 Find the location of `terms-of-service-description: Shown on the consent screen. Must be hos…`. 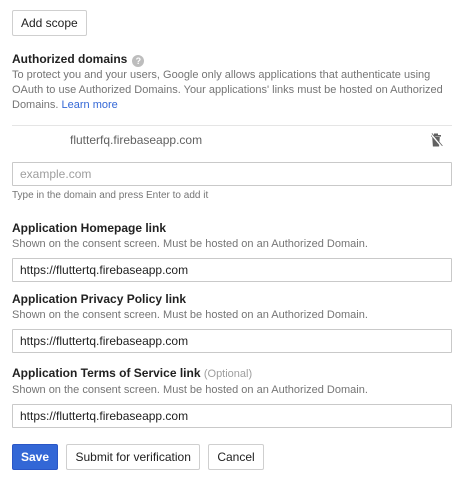

terms-of-service-description: Shown on the consent screen. Must be hos… is located at coordinates (190, 390).